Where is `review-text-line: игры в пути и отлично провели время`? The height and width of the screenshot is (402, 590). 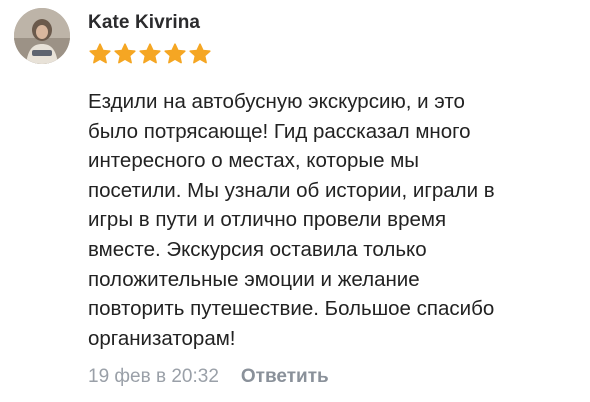
review-text-line: игры в пути и отлично провели время is located at coordinates (267, 220).